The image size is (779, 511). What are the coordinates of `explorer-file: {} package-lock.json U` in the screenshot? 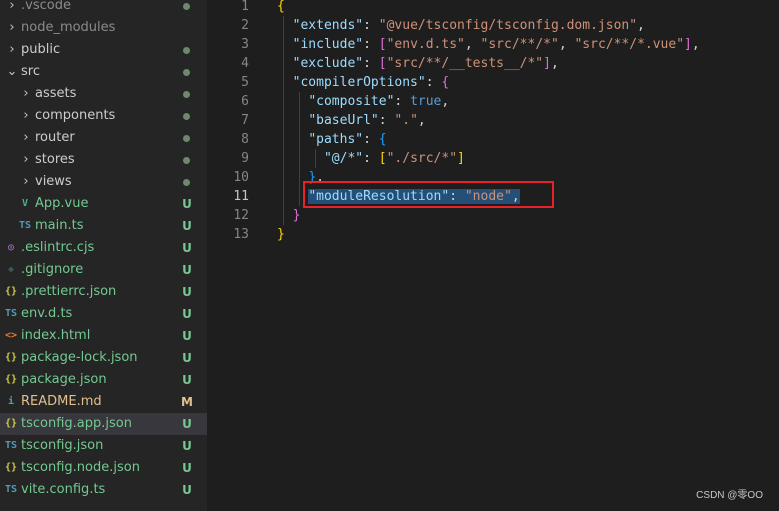 It's located at (103, 358).